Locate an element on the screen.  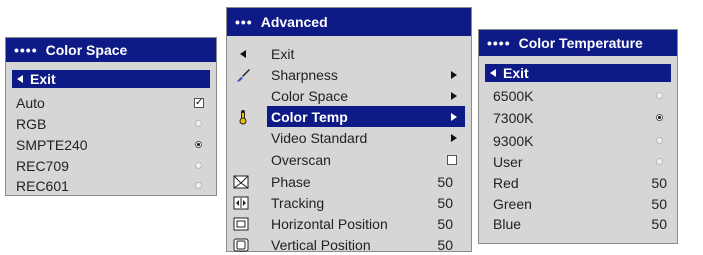
advanced-item-color-space: Color Space is located at coordinates (349, 95).